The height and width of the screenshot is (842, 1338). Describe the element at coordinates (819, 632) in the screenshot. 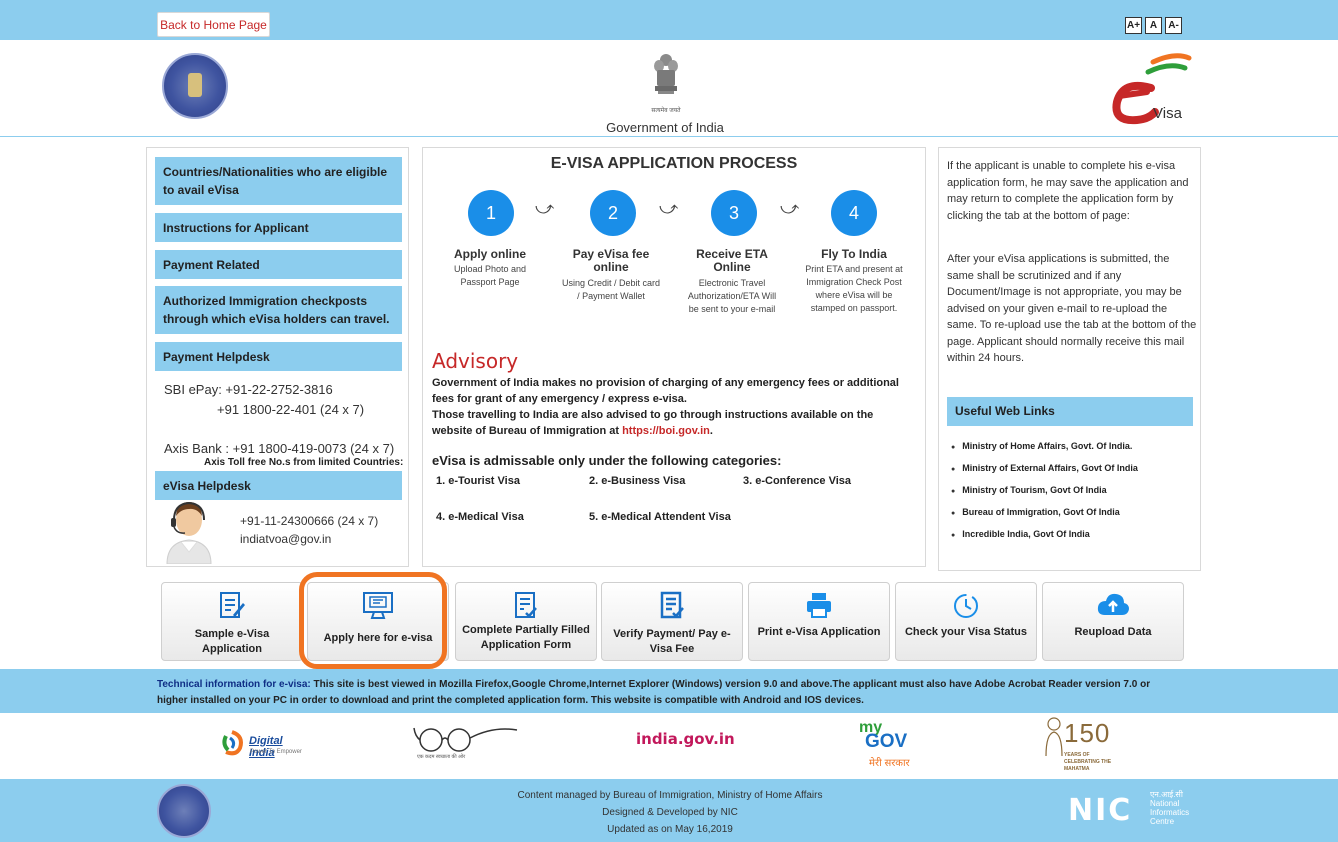

I see `tile-label: Print e-Visa Application` at that location.